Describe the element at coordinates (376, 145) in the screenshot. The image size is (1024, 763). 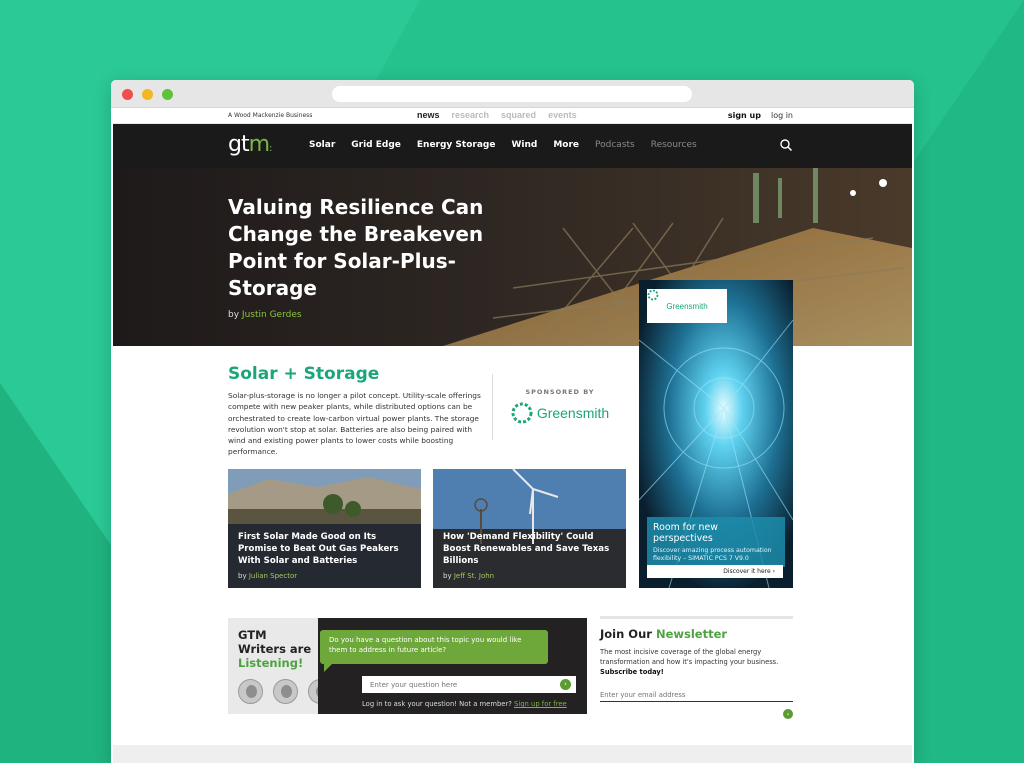
I see `nav-item-grid-edge: Grid Edge` at that location.